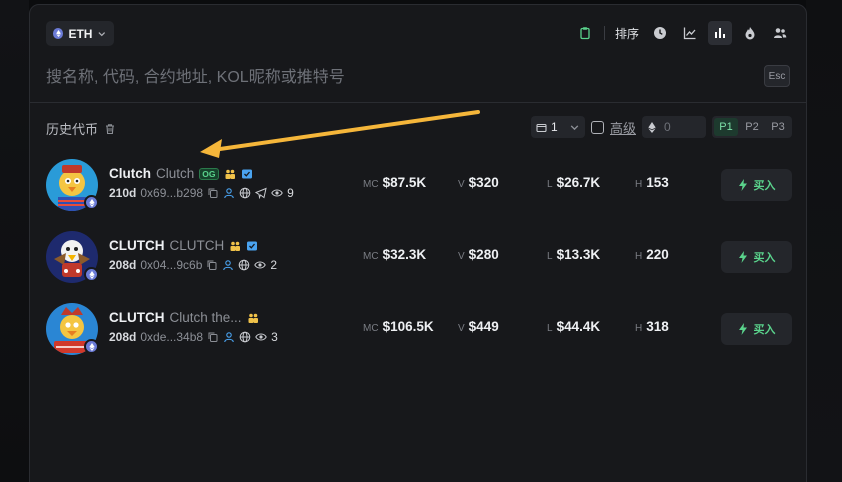 The image size is (842, 482). I want to click on verified-icon, so click(246, 173).